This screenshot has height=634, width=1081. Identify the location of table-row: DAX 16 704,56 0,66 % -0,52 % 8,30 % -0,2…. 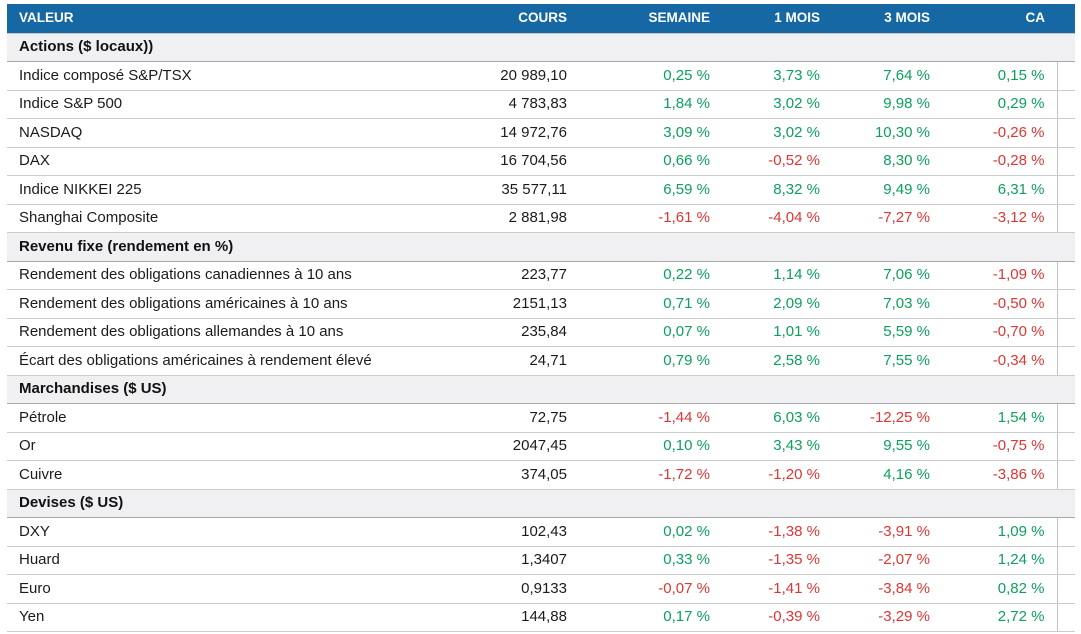
(541, 161).